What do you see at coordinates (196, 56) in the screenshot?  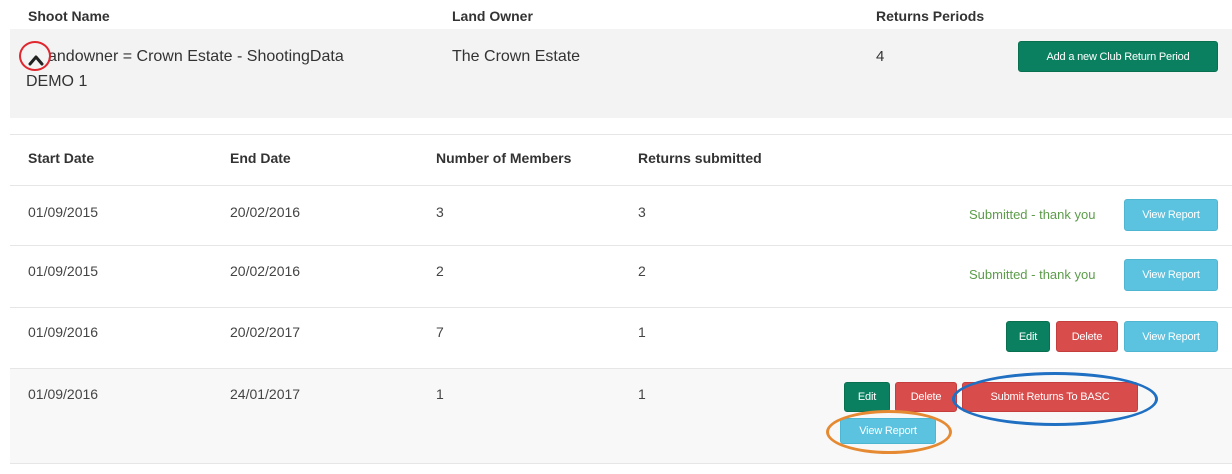 I see `shoot-name-line1: andowner = Crown Estate - ShootingData` at bounding box center [196, 56].